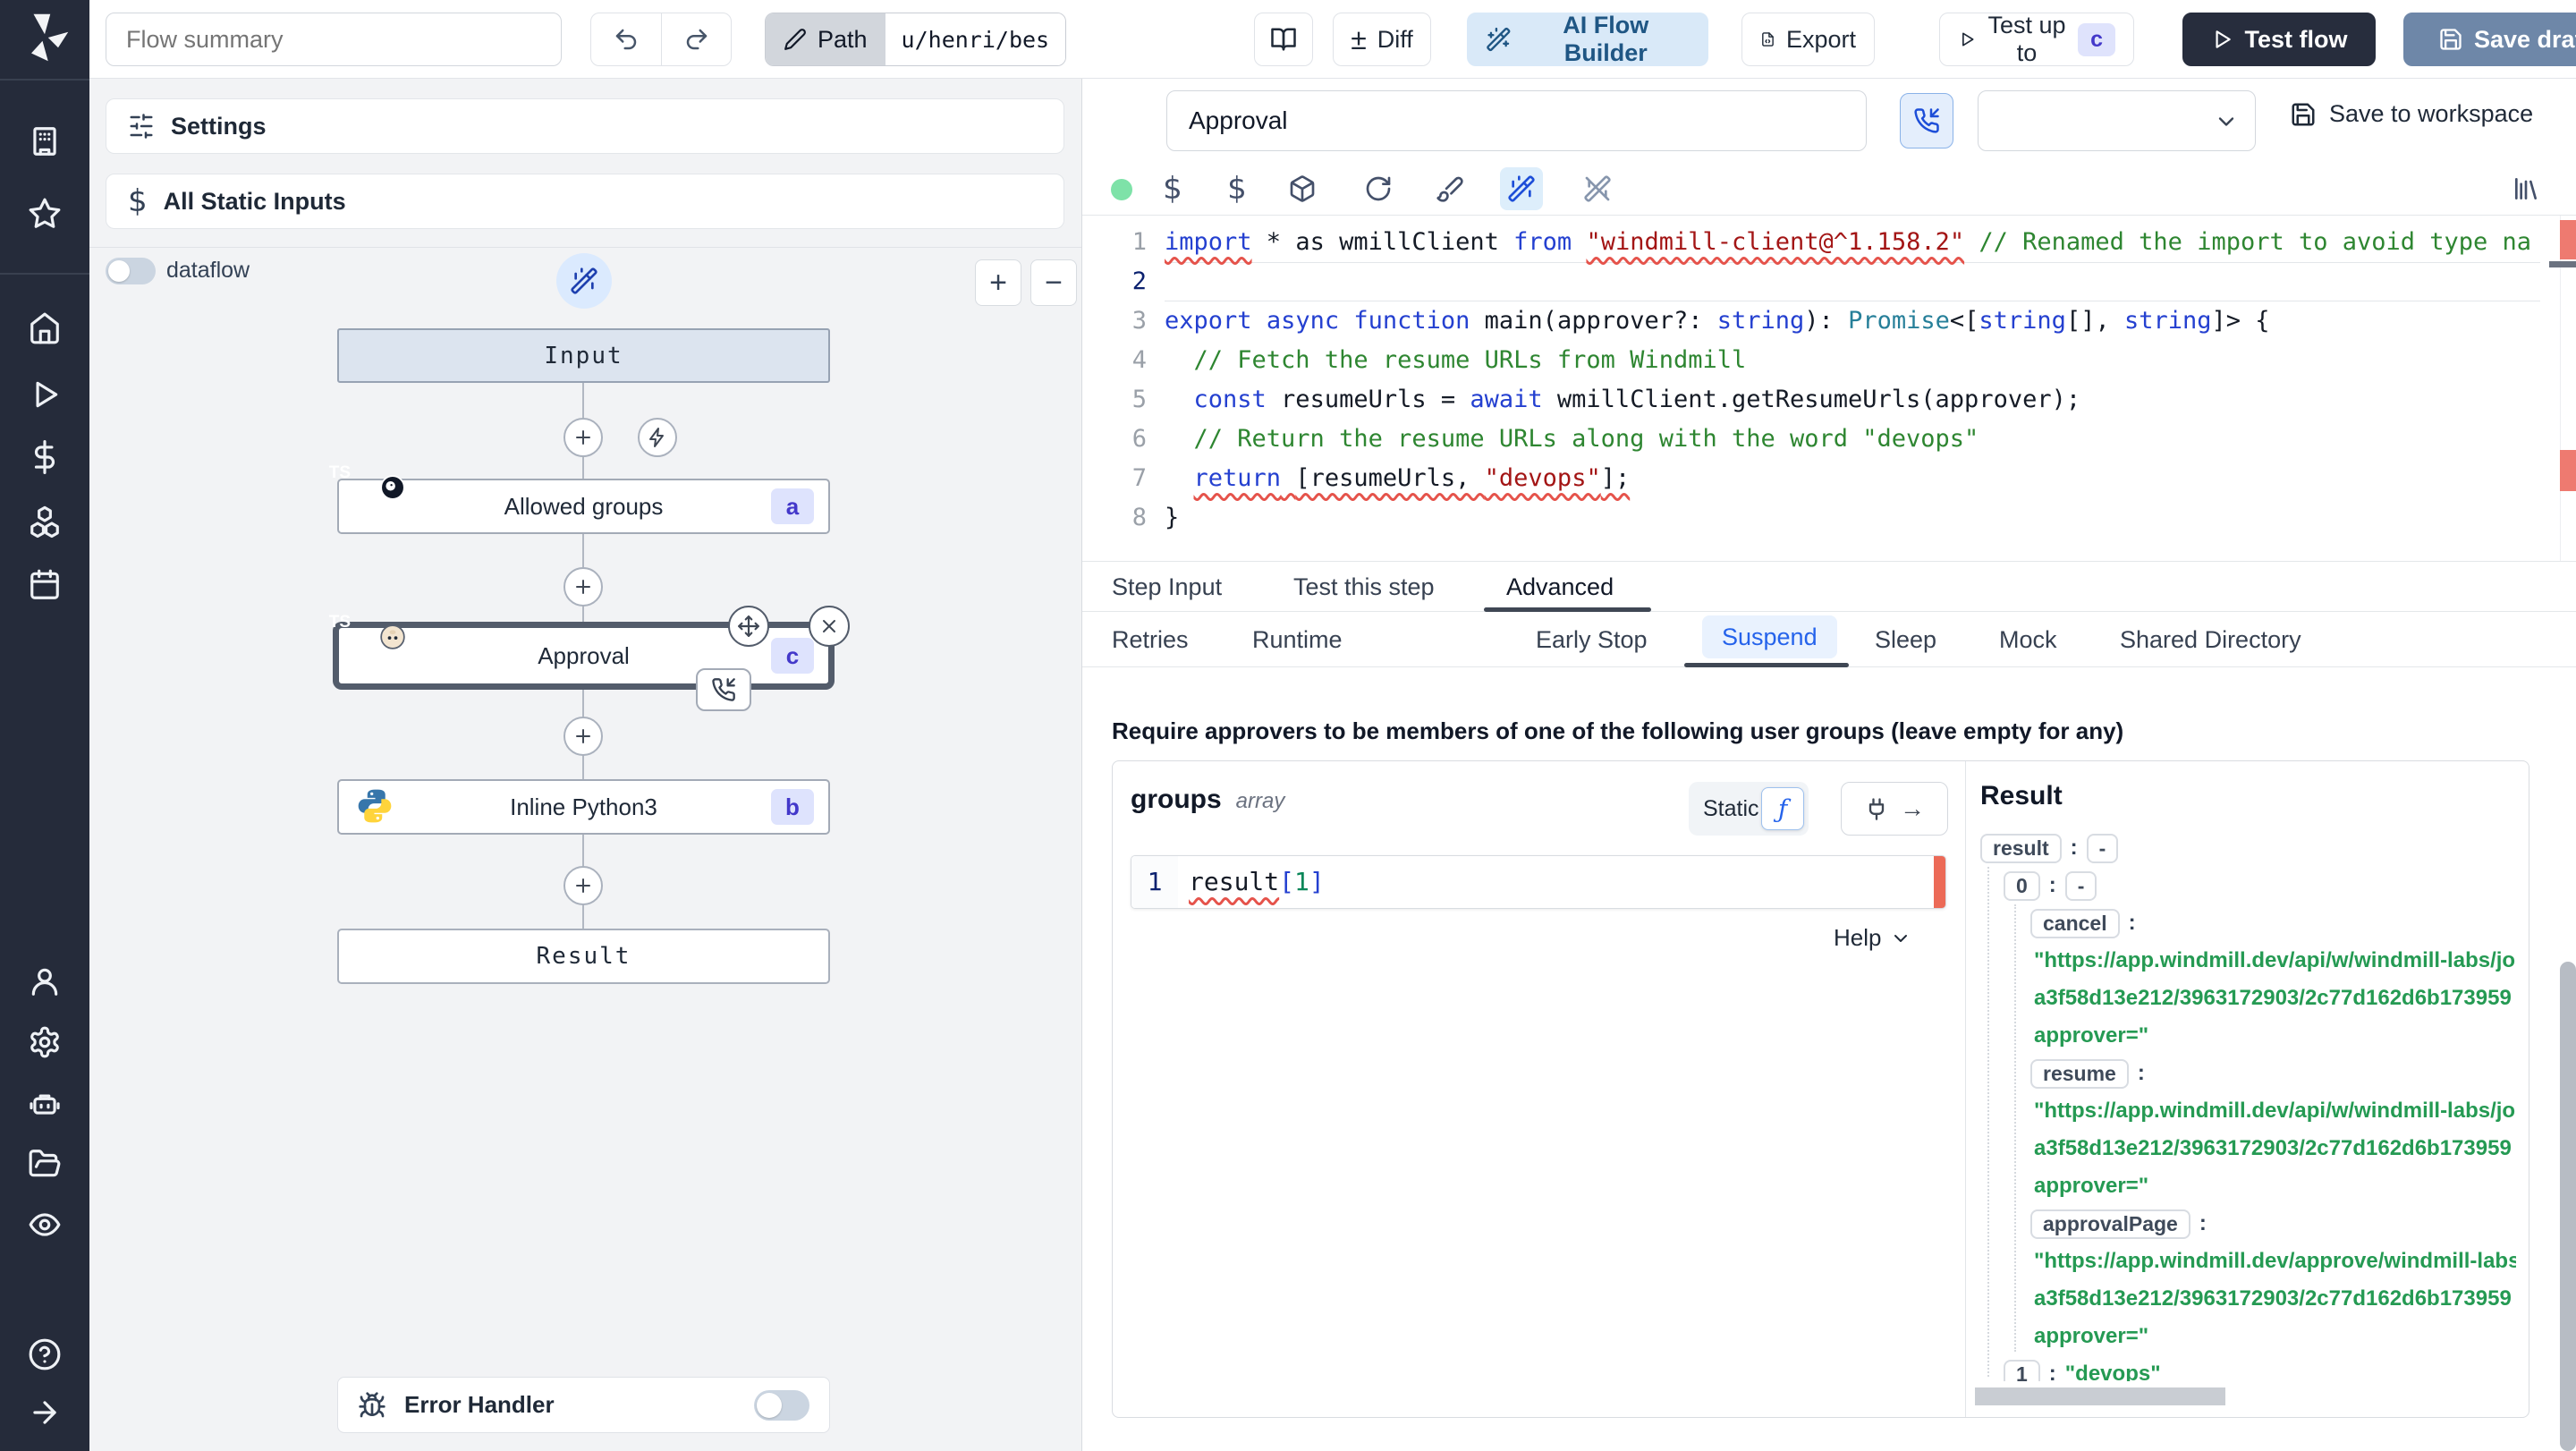 The image size is (2576, 1451). Describe the element at coordinates (583, 355) in the screenshot. I see `graph-node-input: Input` at that location.